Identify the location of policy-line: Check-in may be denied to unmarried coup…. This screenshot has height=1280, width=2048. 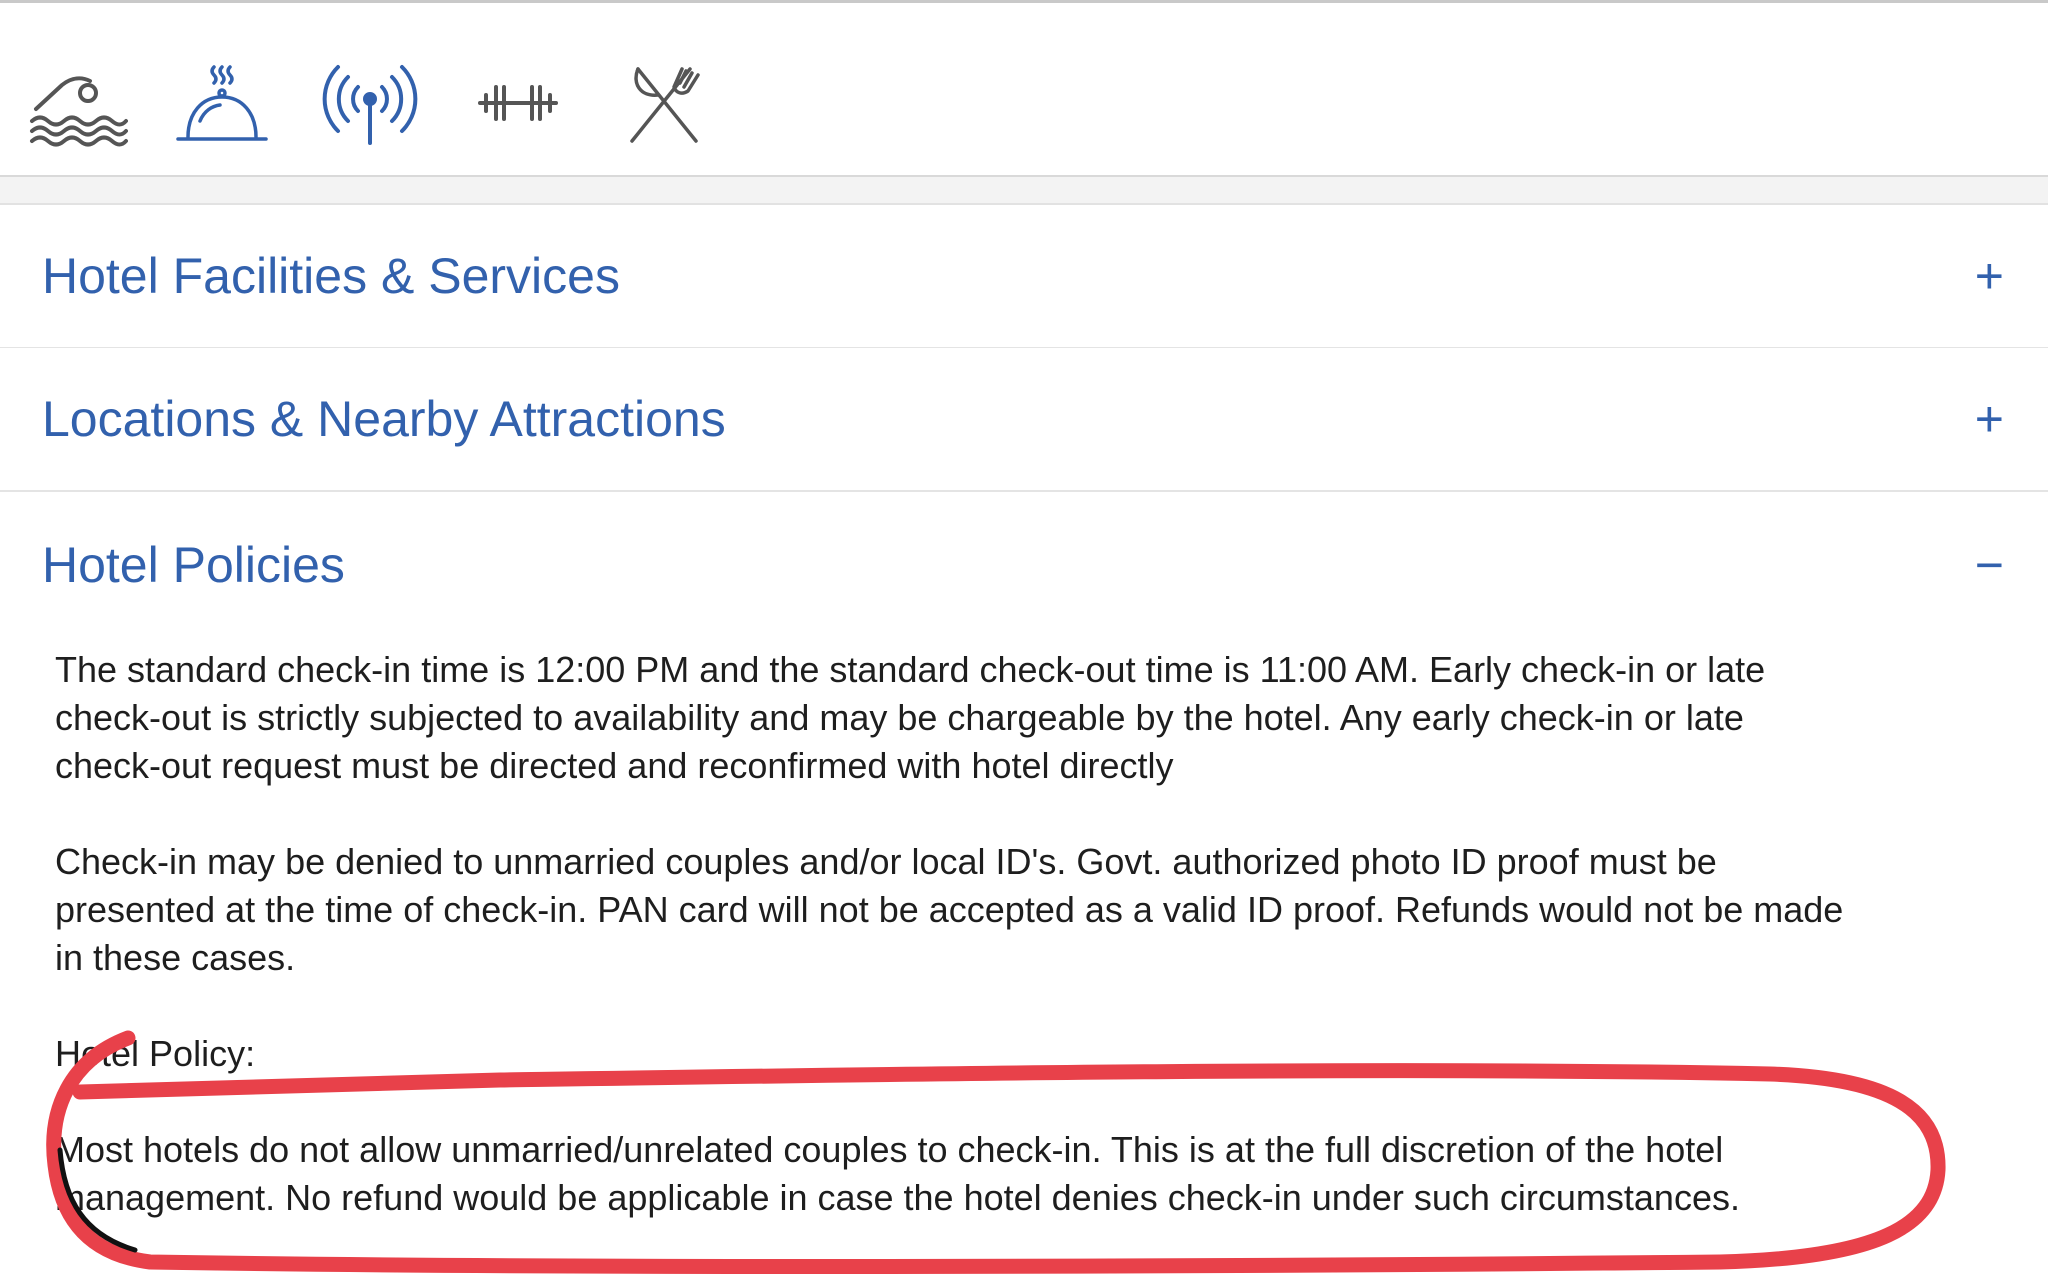
(886, 861).